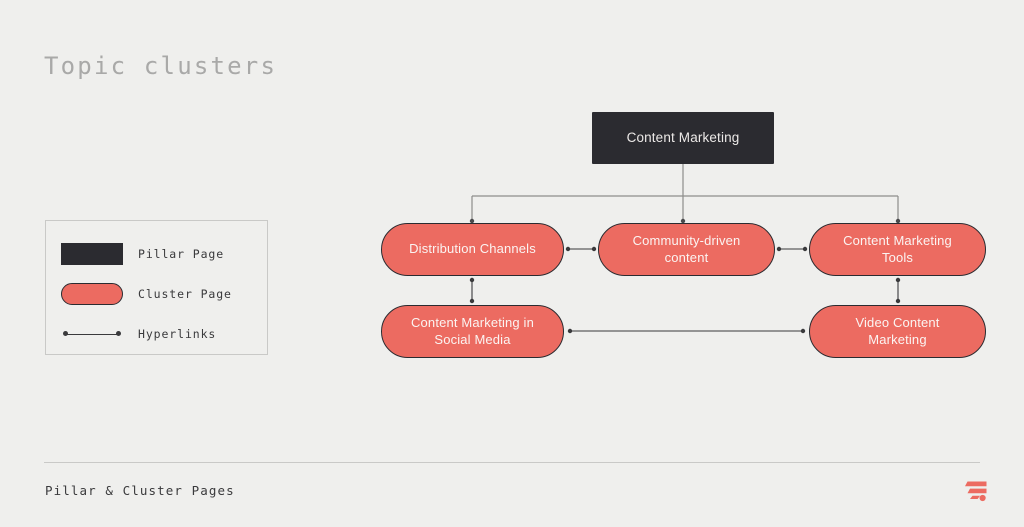 The width and height of the screenshot is (1024, 527). What do you see at coordinates (976, 491) in the screenshot?
I see `brand-logo-icon` at bounding box center [976, 491].